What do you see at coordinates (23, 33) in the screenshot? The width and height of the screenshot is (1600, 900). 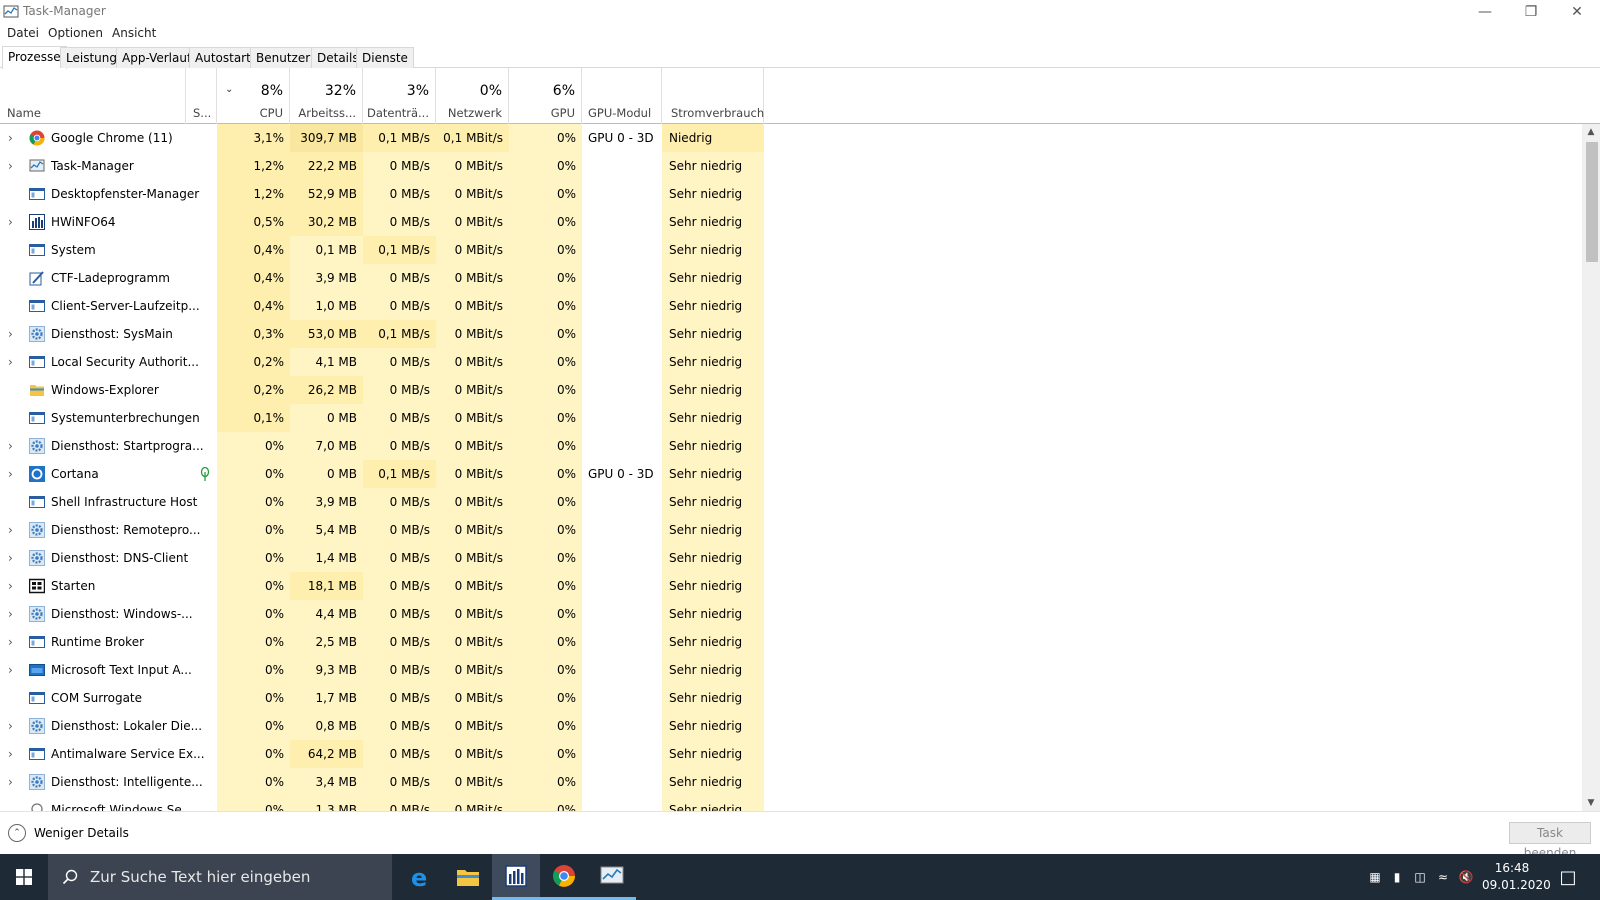 I see `menu-datei: Datei` at bounding box center [23, 33].